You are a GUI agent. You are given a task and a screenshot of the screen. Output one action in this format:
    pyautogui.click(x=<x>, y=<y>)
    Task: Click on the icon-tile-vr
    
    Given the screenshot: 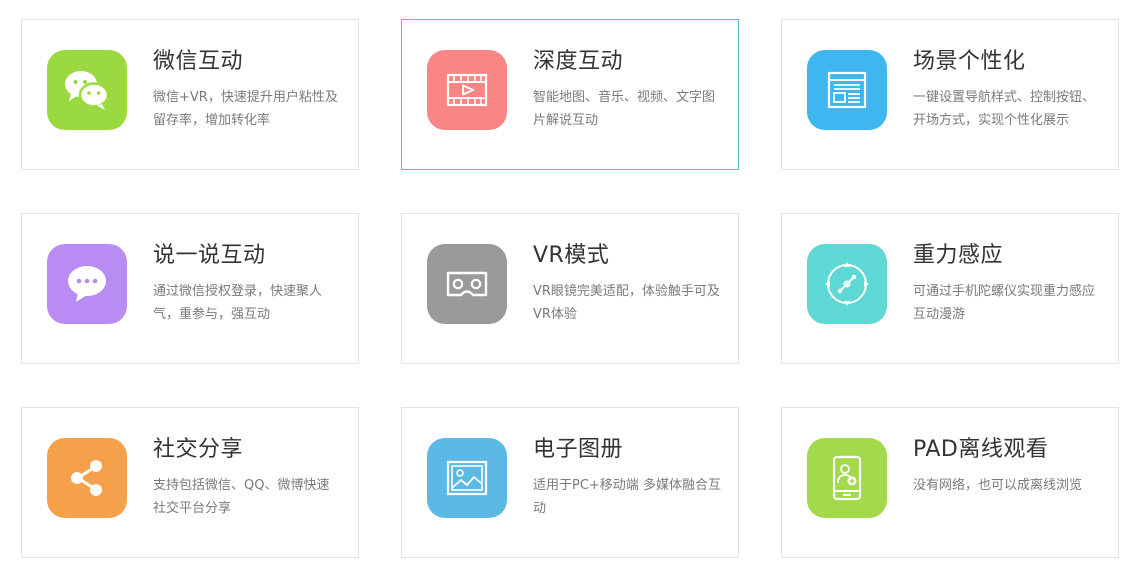 What is the action you would take?
    pyautogui.click(x=467, y=284)
    